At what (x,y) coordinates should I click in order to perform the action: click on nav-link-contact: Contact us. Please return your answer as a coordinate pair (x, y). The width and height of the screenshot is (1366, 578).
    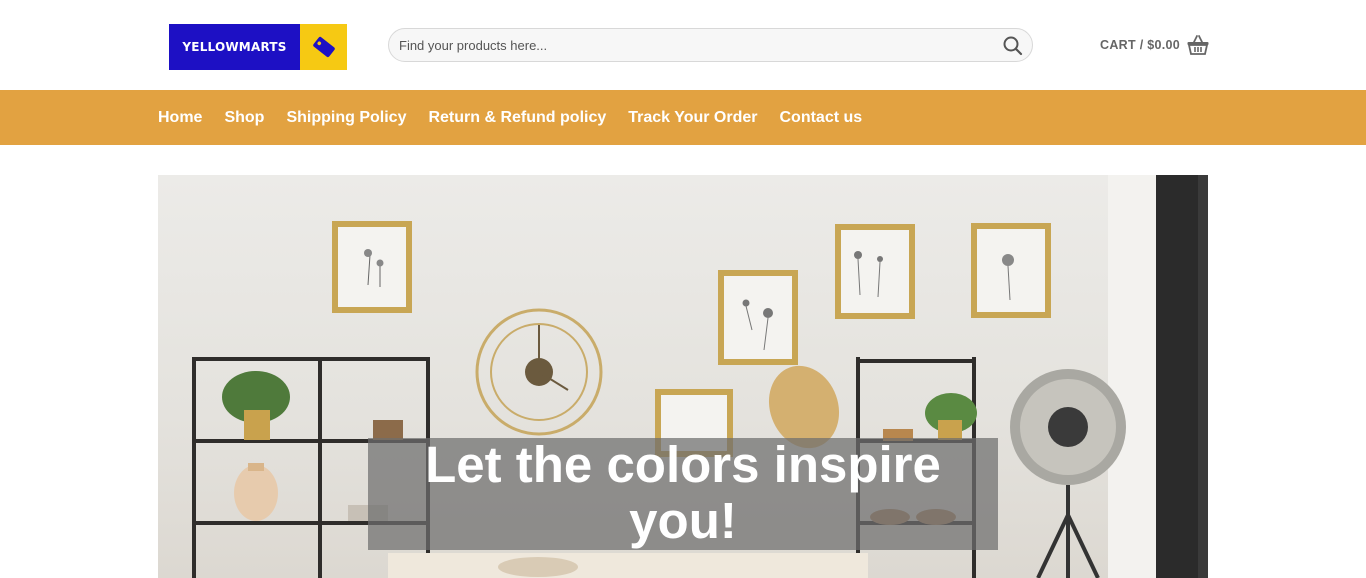
    Looking at the image, I should click on (821, 117).